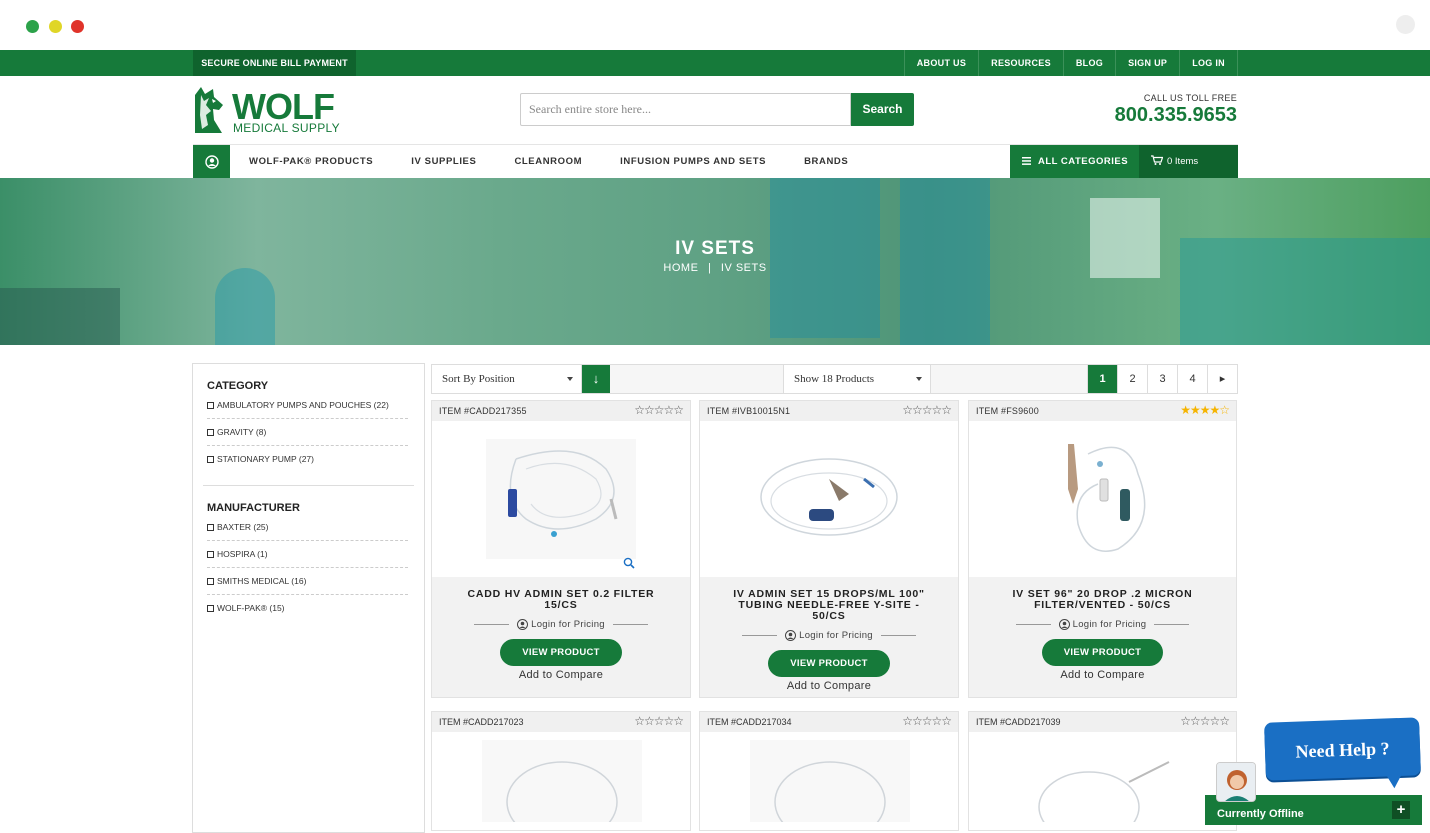  What do you see at coordinates (1188, 162) in the screenshot?
I see `cart-button: 0 Items` at bounding box center [1188, 162].